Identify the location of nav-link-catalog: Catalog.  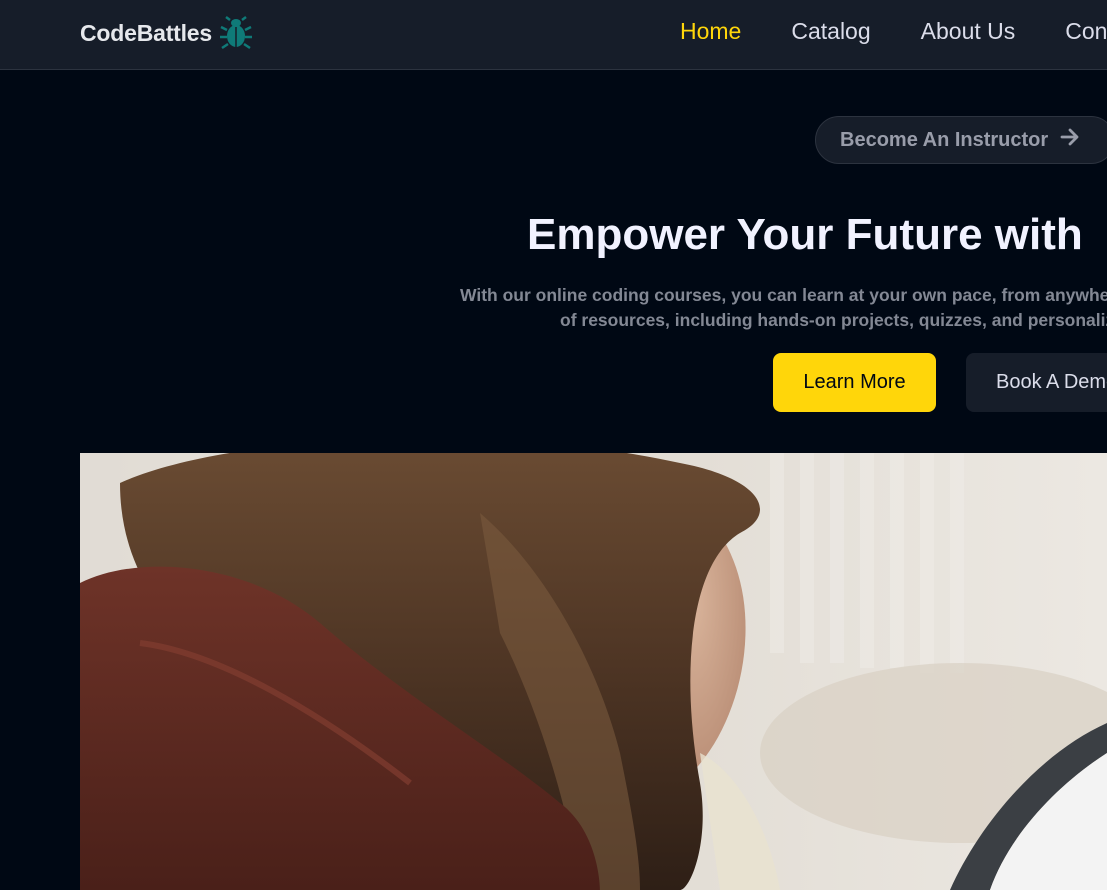
(830, 31).